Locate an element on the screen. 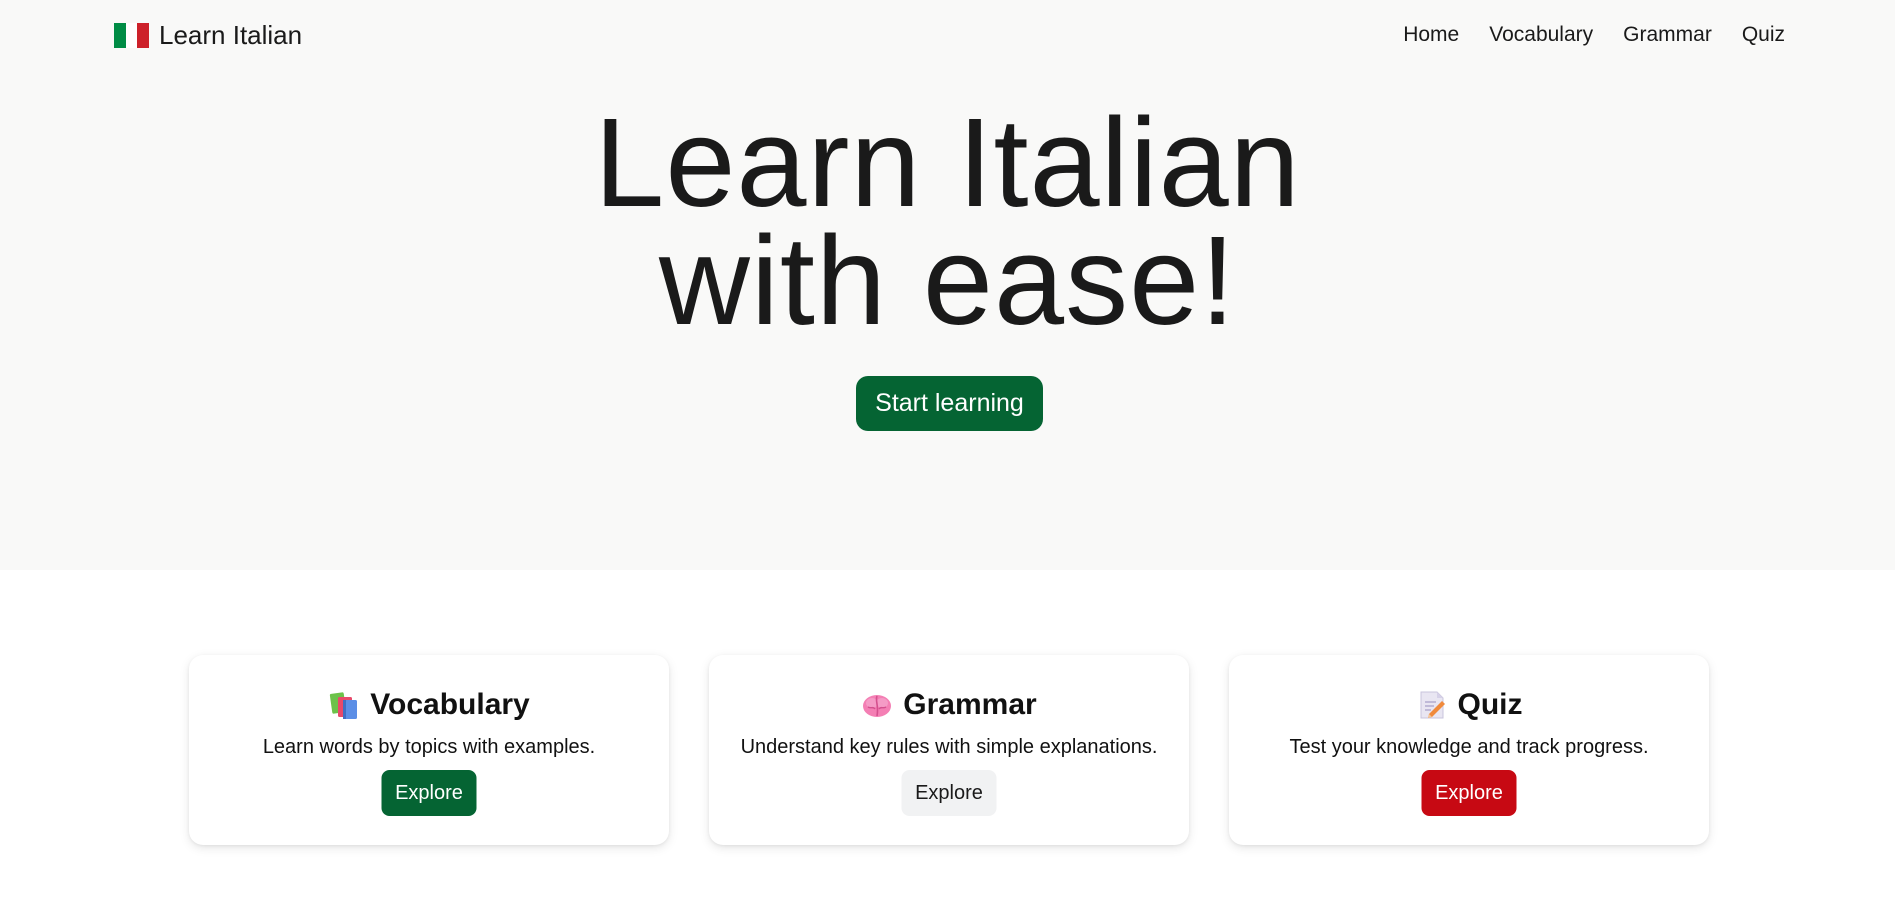 This screenshot has width=1895, height=902. brand-name: Learn Italian is located at coordinates (231, 35).